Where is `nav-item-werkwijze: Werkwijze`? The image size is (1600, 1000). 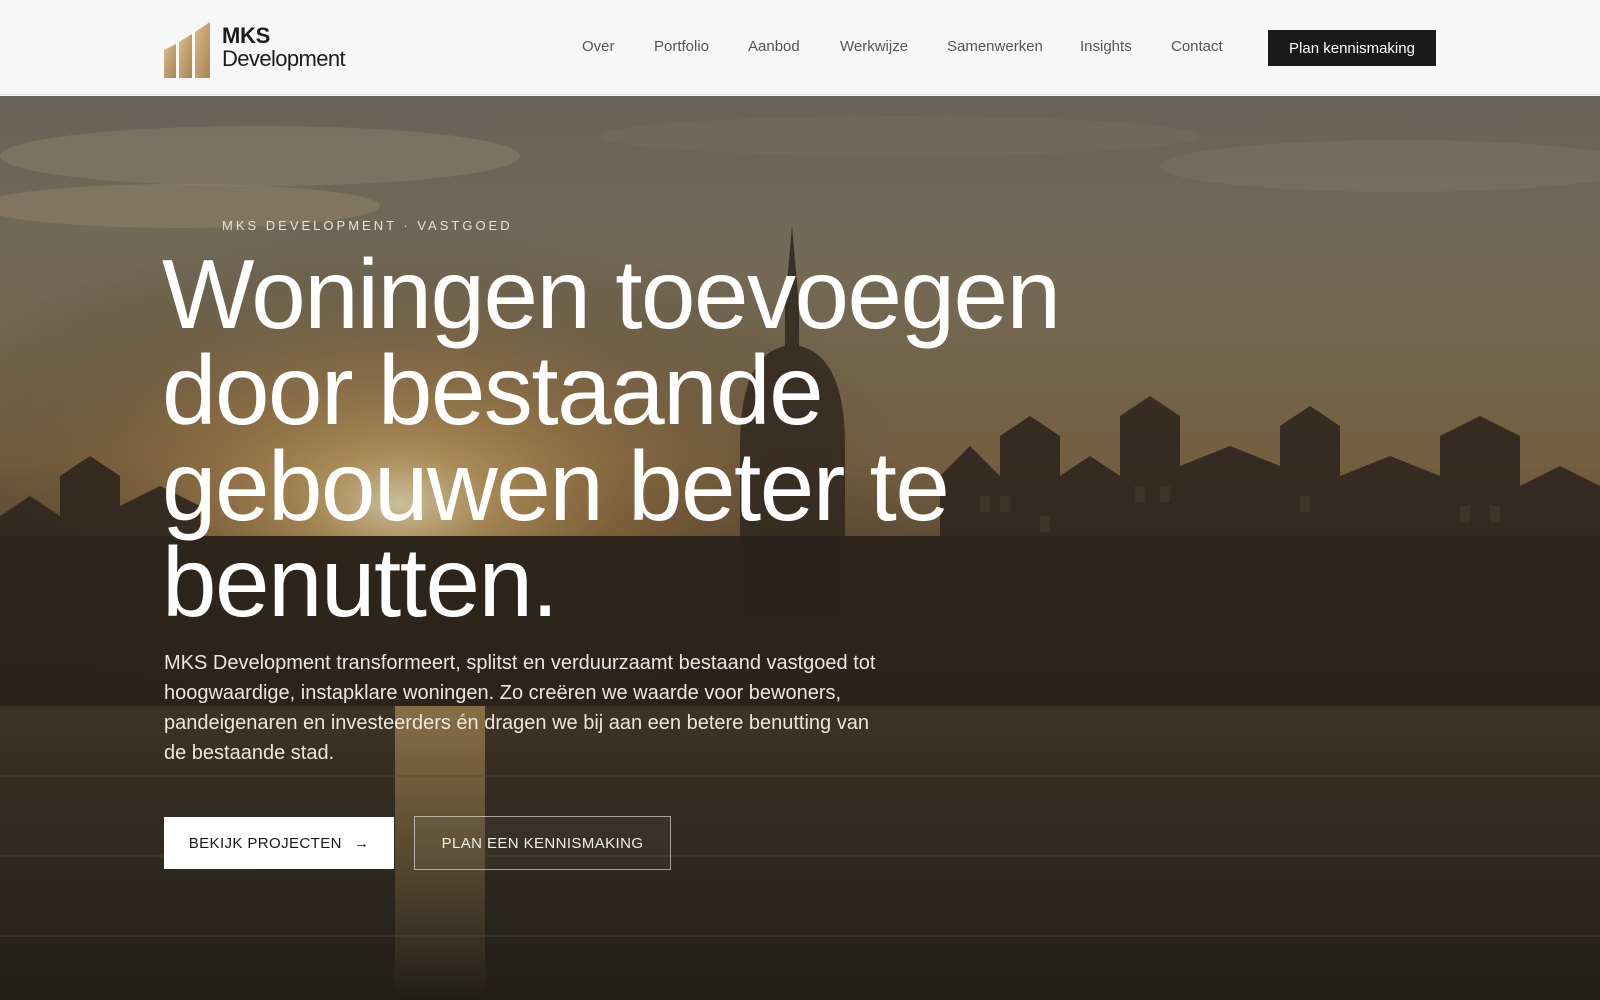 nav-item-werkwijze: Werkwijze is located at coordinates (874, 46).